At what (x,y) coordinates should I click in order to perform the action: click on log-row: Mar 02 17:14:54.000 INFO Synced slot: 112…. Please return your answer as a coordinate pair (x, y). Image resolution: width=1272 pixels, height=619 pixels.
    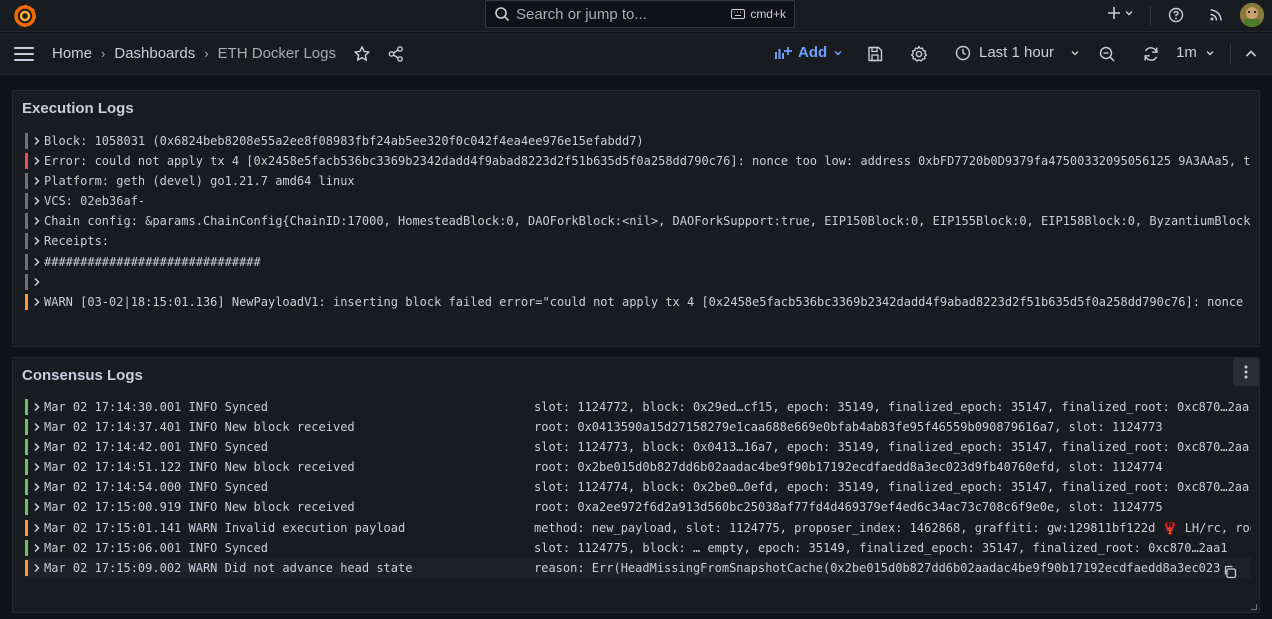
    Looking at the image, I should click on (638, 487).